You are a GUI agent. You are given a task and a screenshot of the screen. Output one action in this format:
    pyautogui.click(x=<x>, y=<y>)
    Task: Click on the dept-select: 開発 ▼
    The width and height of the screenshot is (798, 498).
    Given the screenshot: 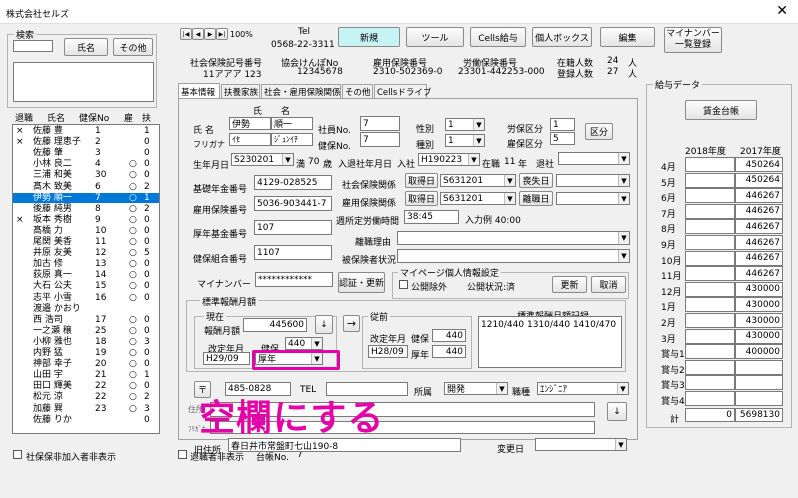 What is the action you would take?
    pyautogui.click(x=476, y=388)
    